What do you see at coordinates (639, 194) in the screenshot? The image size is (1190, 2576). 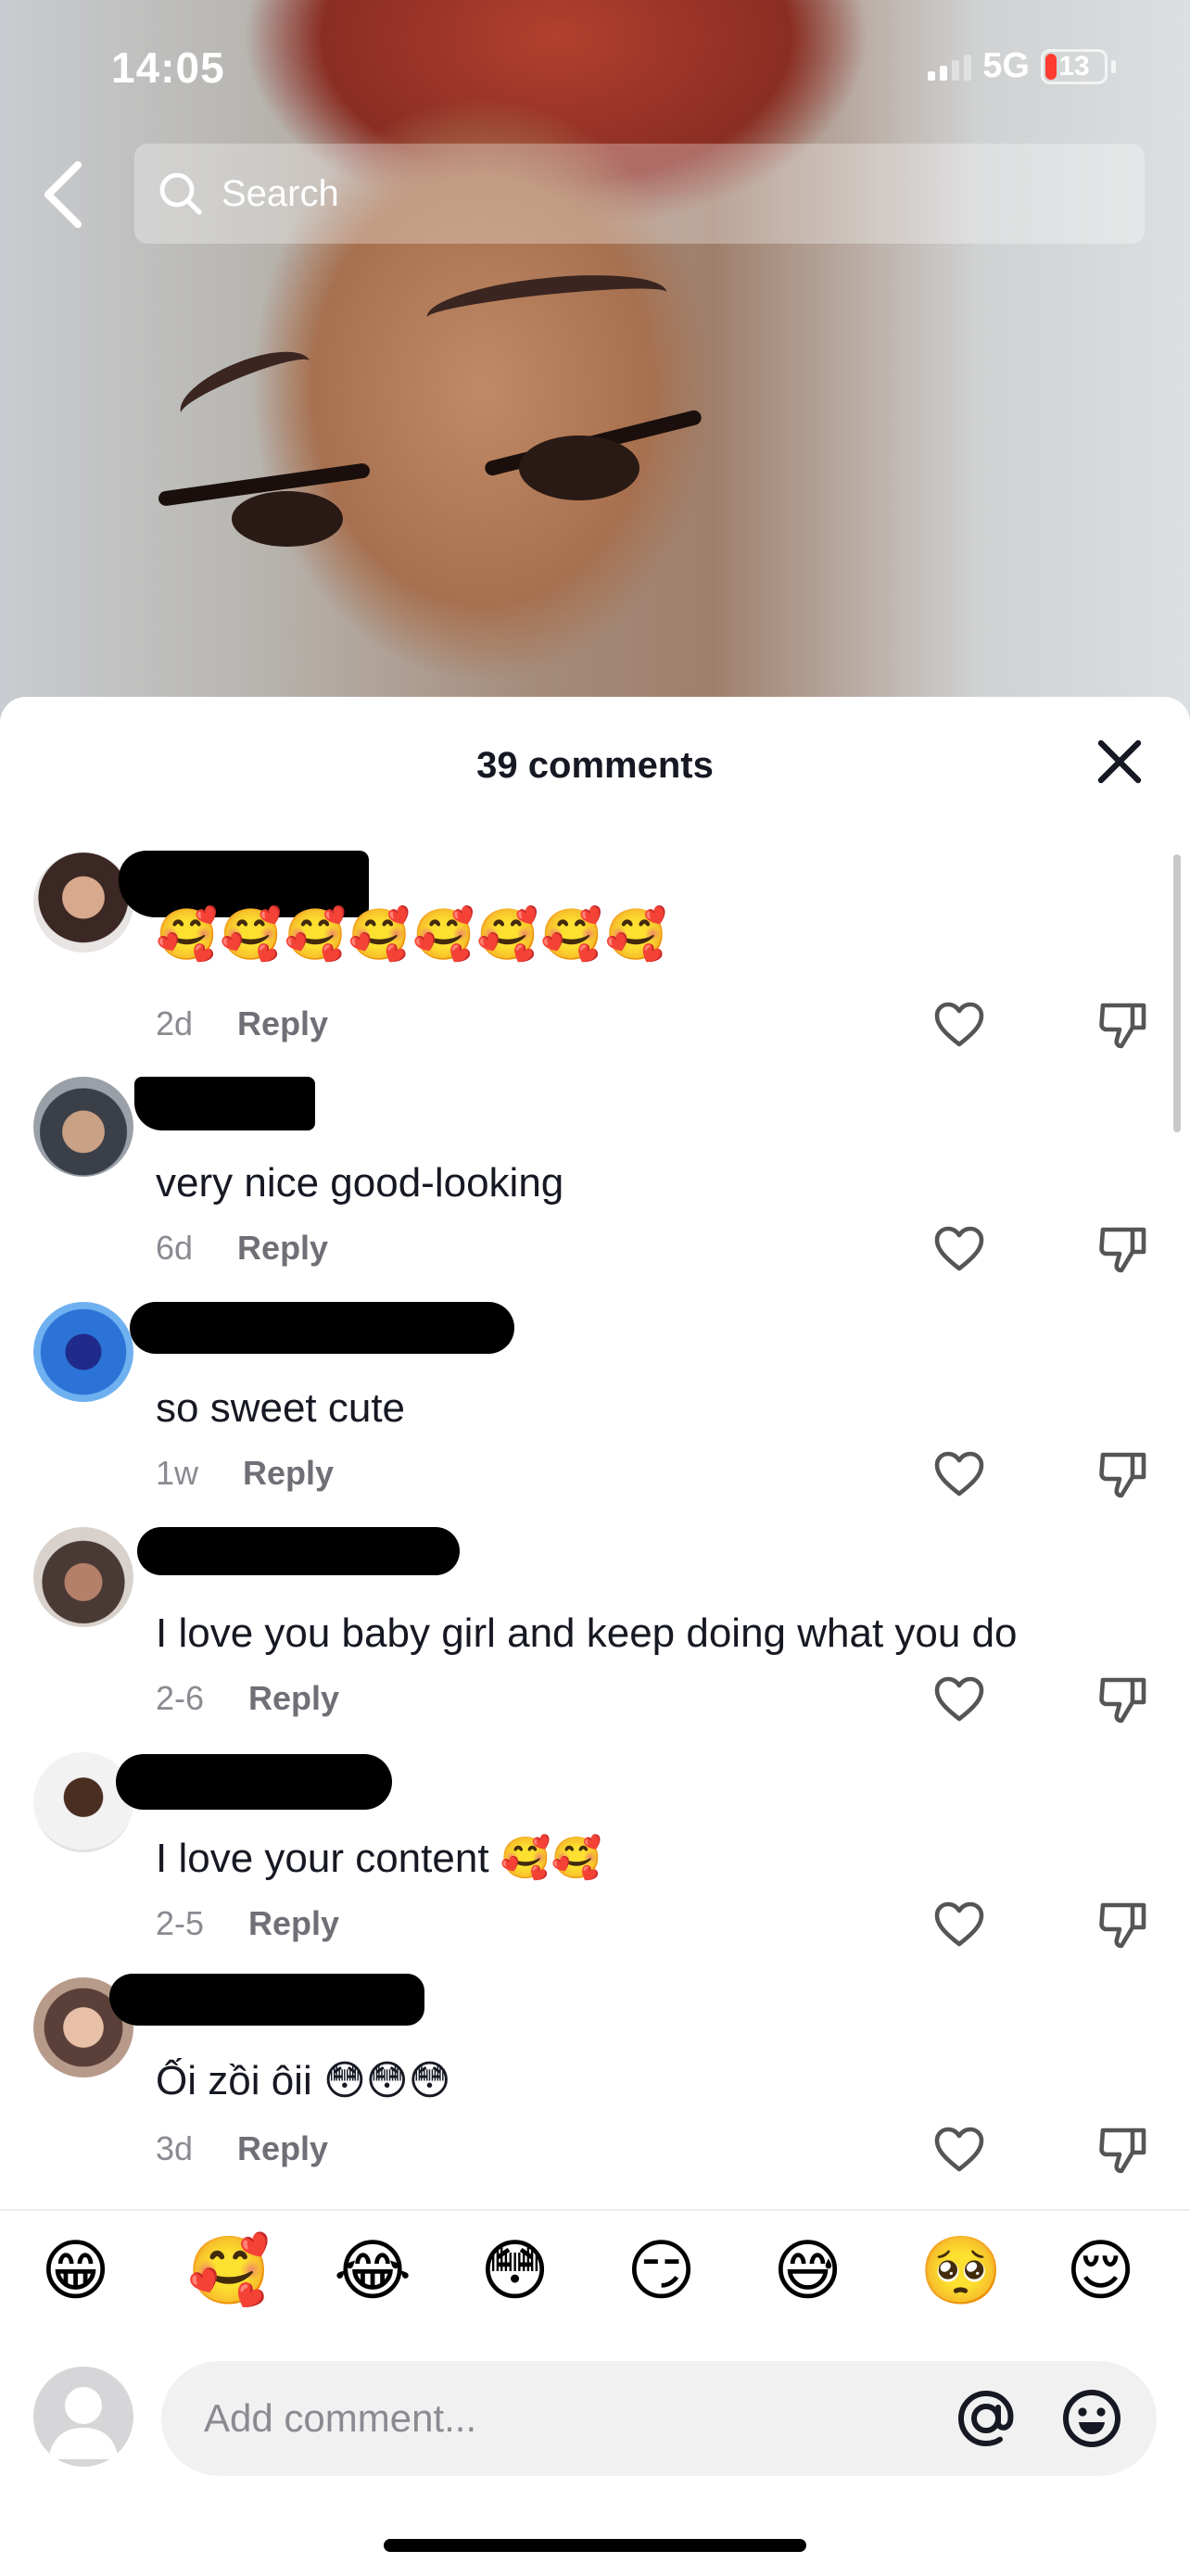 I see `search-input: Search` at bounding box center [639, 194].